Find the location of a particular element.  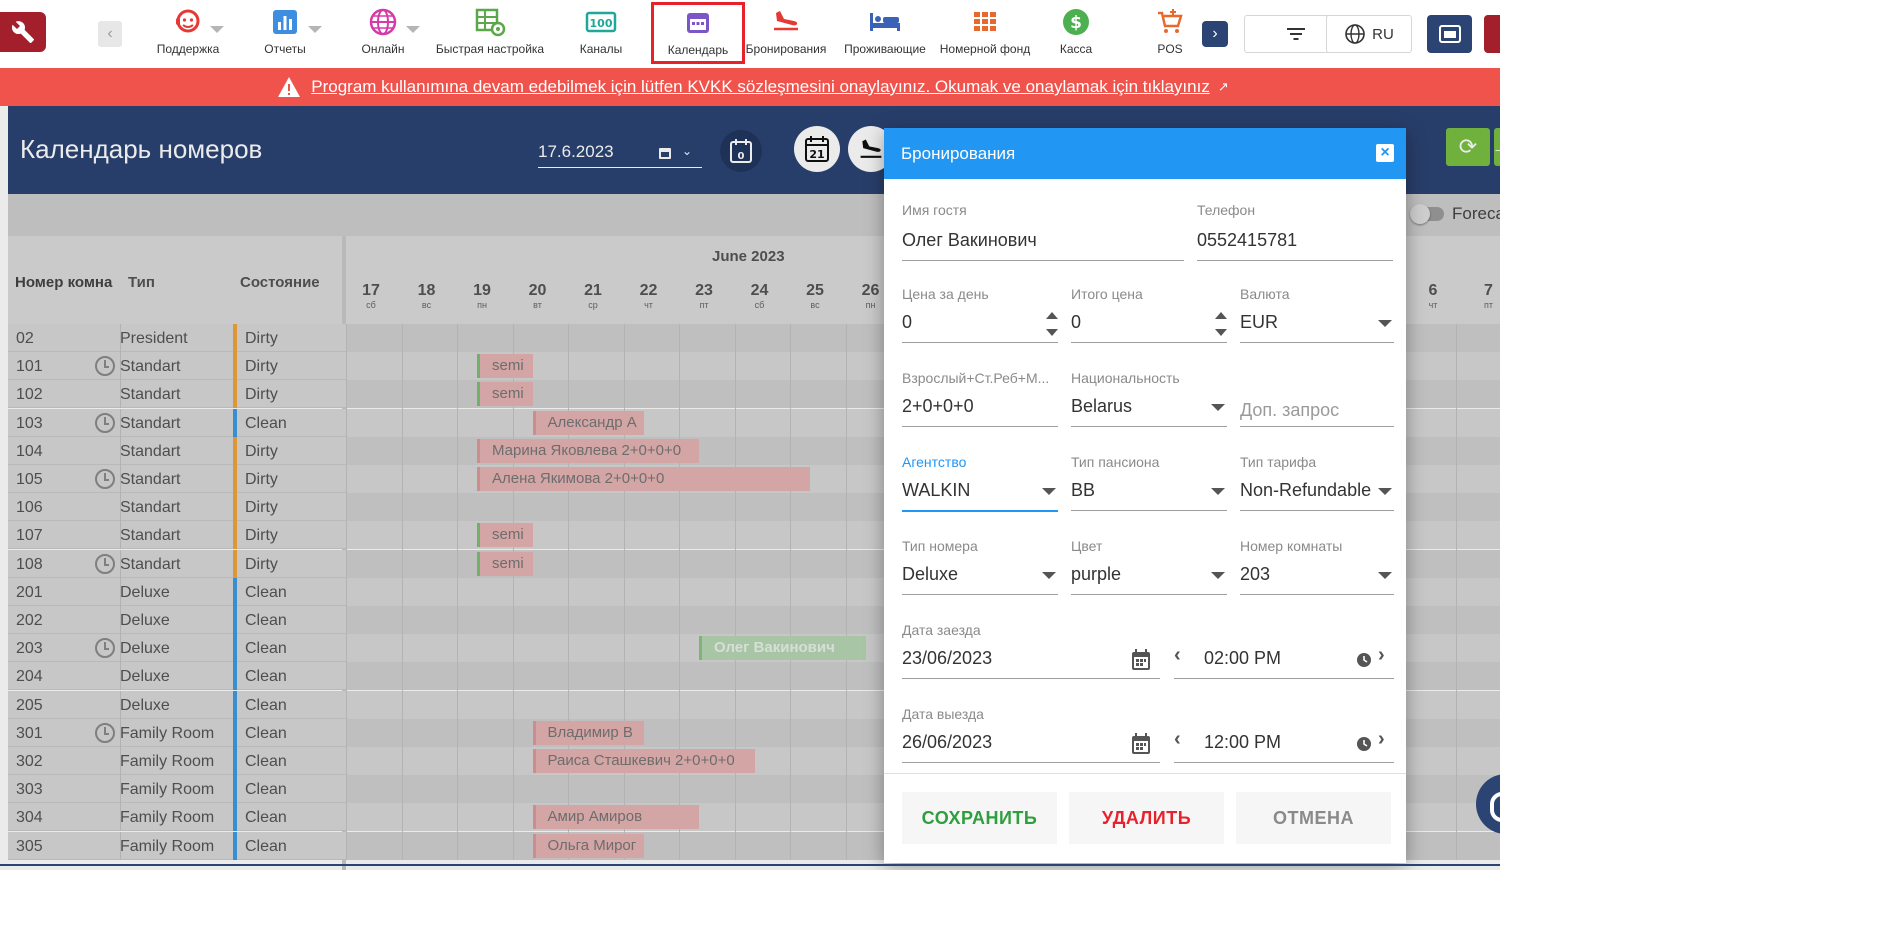

logout-tab is located at coordinates (1492, 34).